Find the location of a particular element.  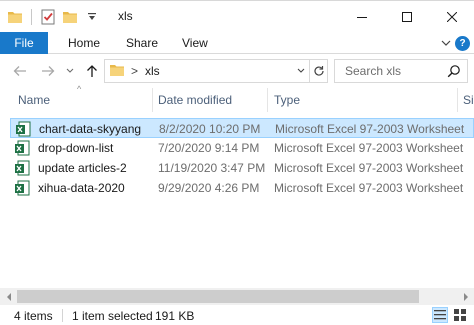

refresh-icon is located at coordinates (318, 71).